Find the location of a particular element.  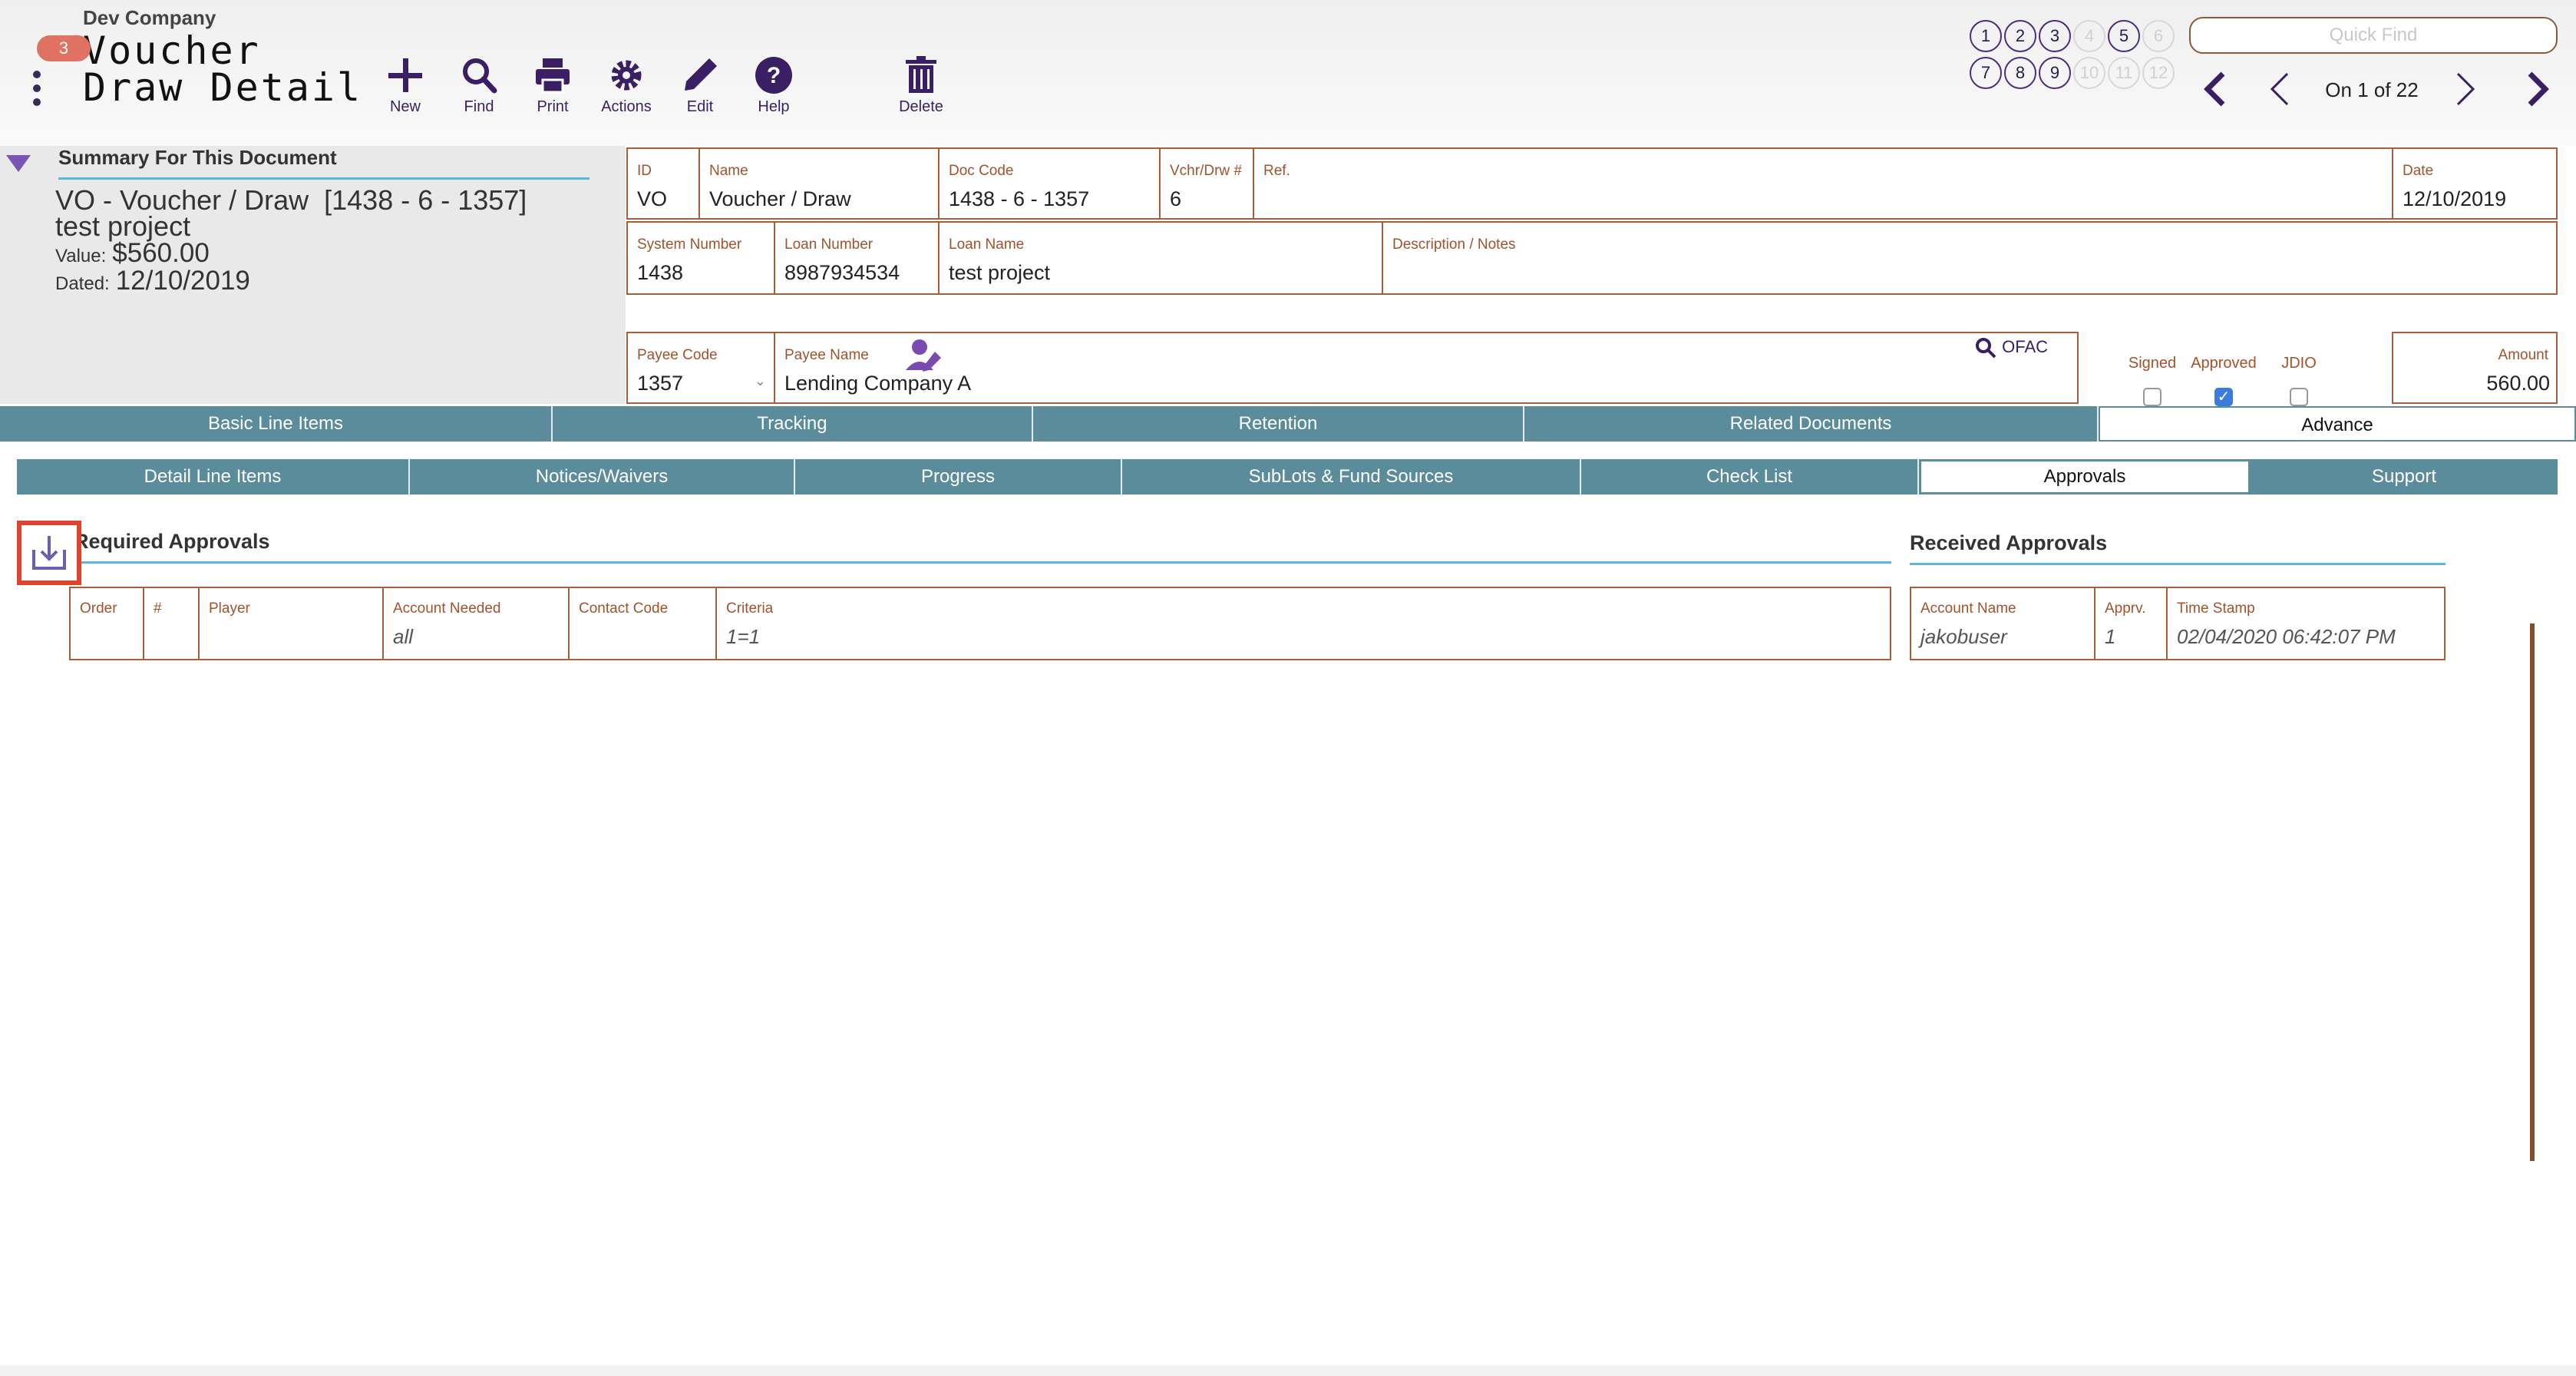

description-label: Description / Notes is located at coordinates (1454, 245).